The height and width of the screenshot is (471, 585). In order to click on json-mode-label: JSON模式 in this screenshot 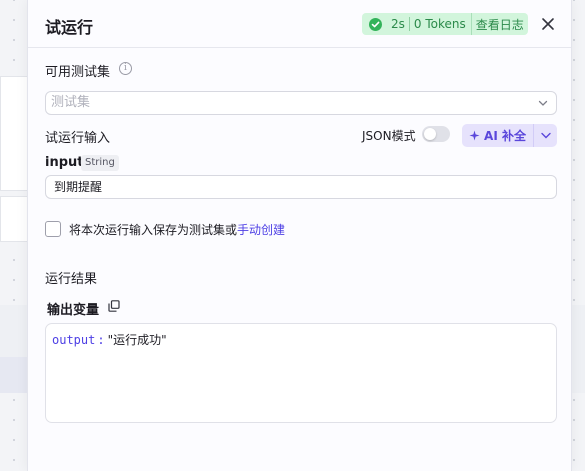, I will do `click(389, 136)`.